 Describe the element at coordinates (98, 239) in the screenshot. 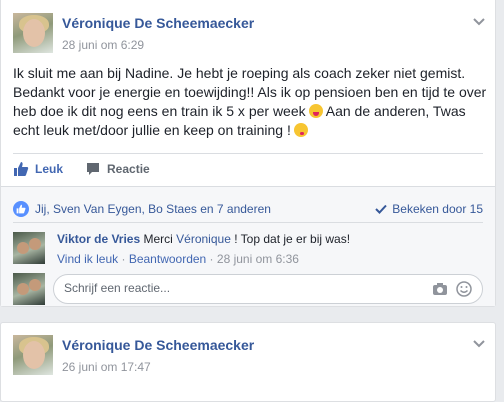

I see `comment-author: Viktor de Vries` at that location.